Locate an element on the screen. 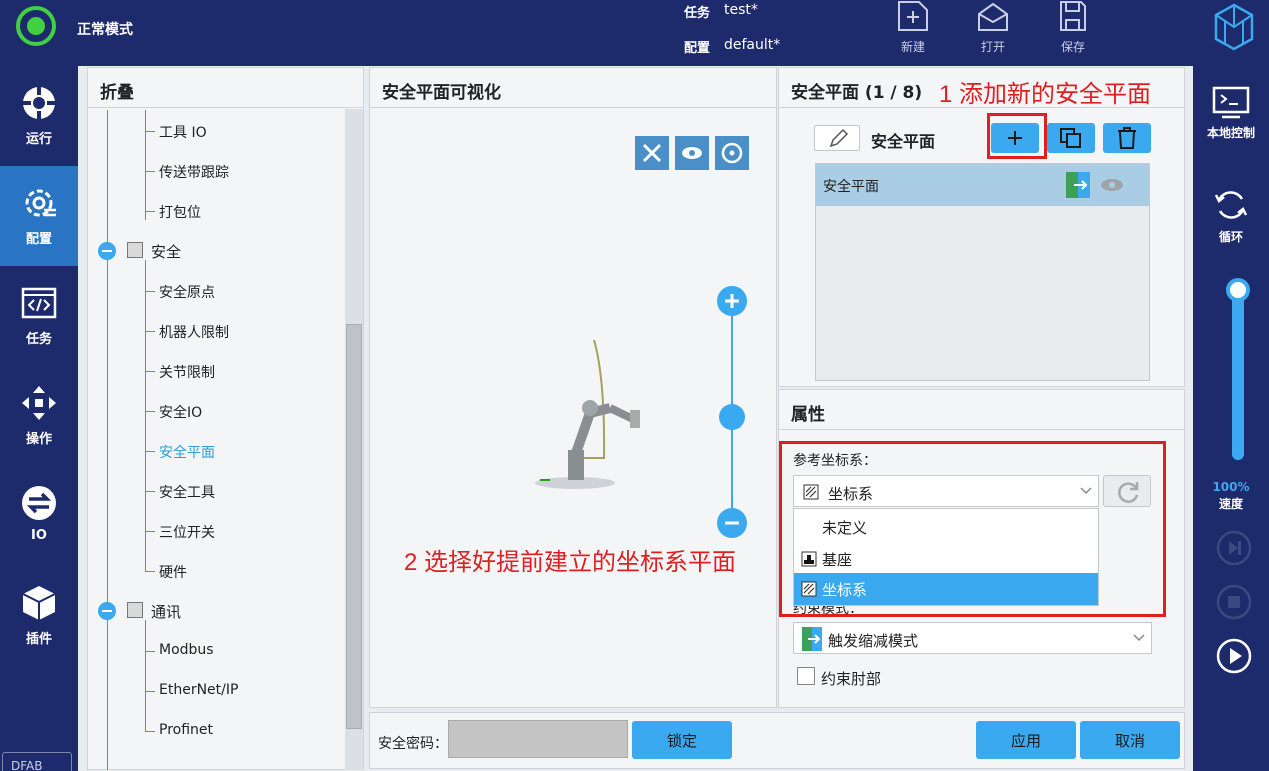 The width and height of the screenshot is (1269, 771). tree-item-safety-plane: 安全平面 is located at coordinates (187, 452).